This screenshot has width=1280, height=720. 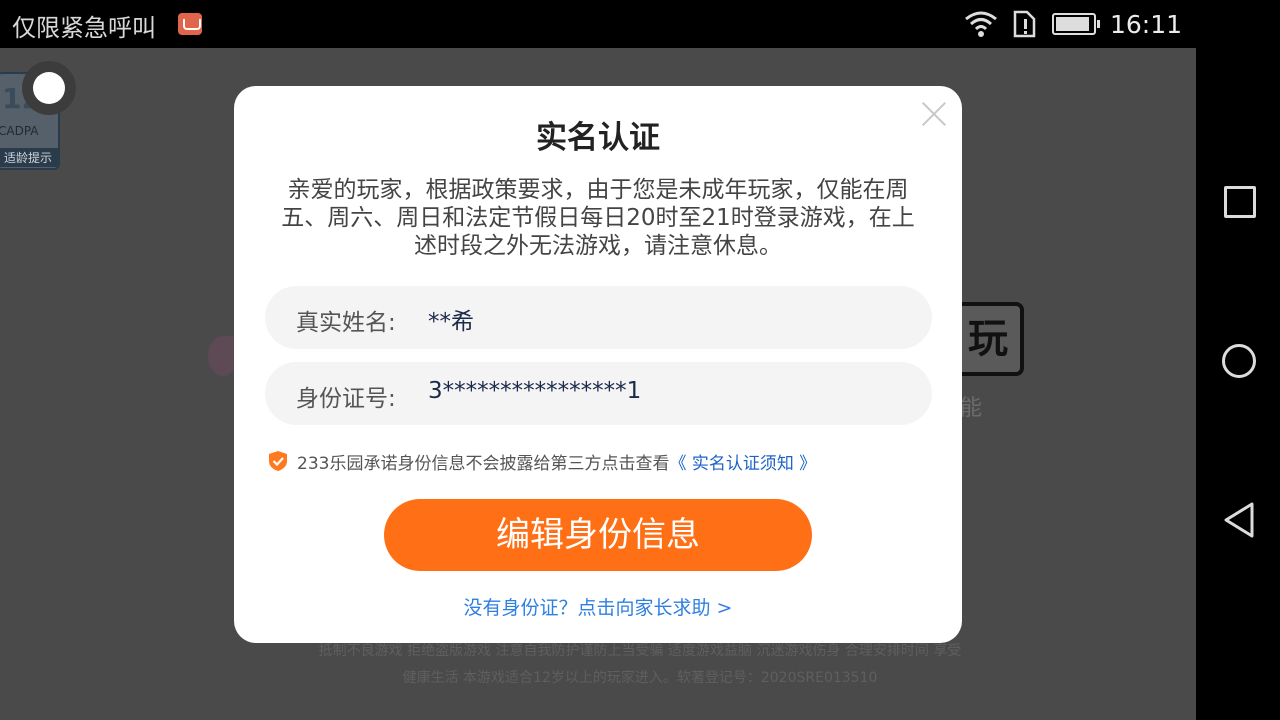 I want to click on description-line: 亲爱的玩家，根据政策要求，由于您是未成年玩家，仅能在周, so click(x=598, y=190).